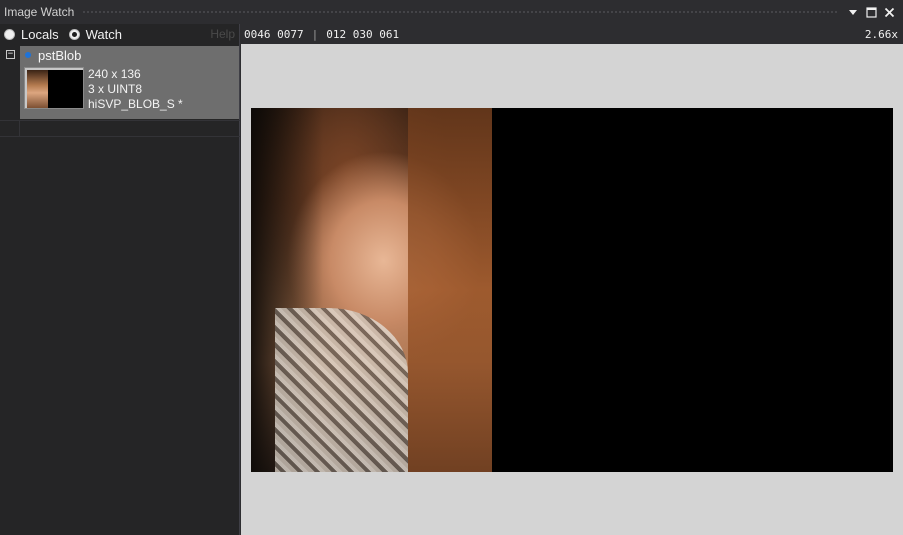 The width and height of the screenshot is (903, 535). Describe the element at coordinates (40, 34) in the screenshot. I see `locals-label: Locals` at that location.